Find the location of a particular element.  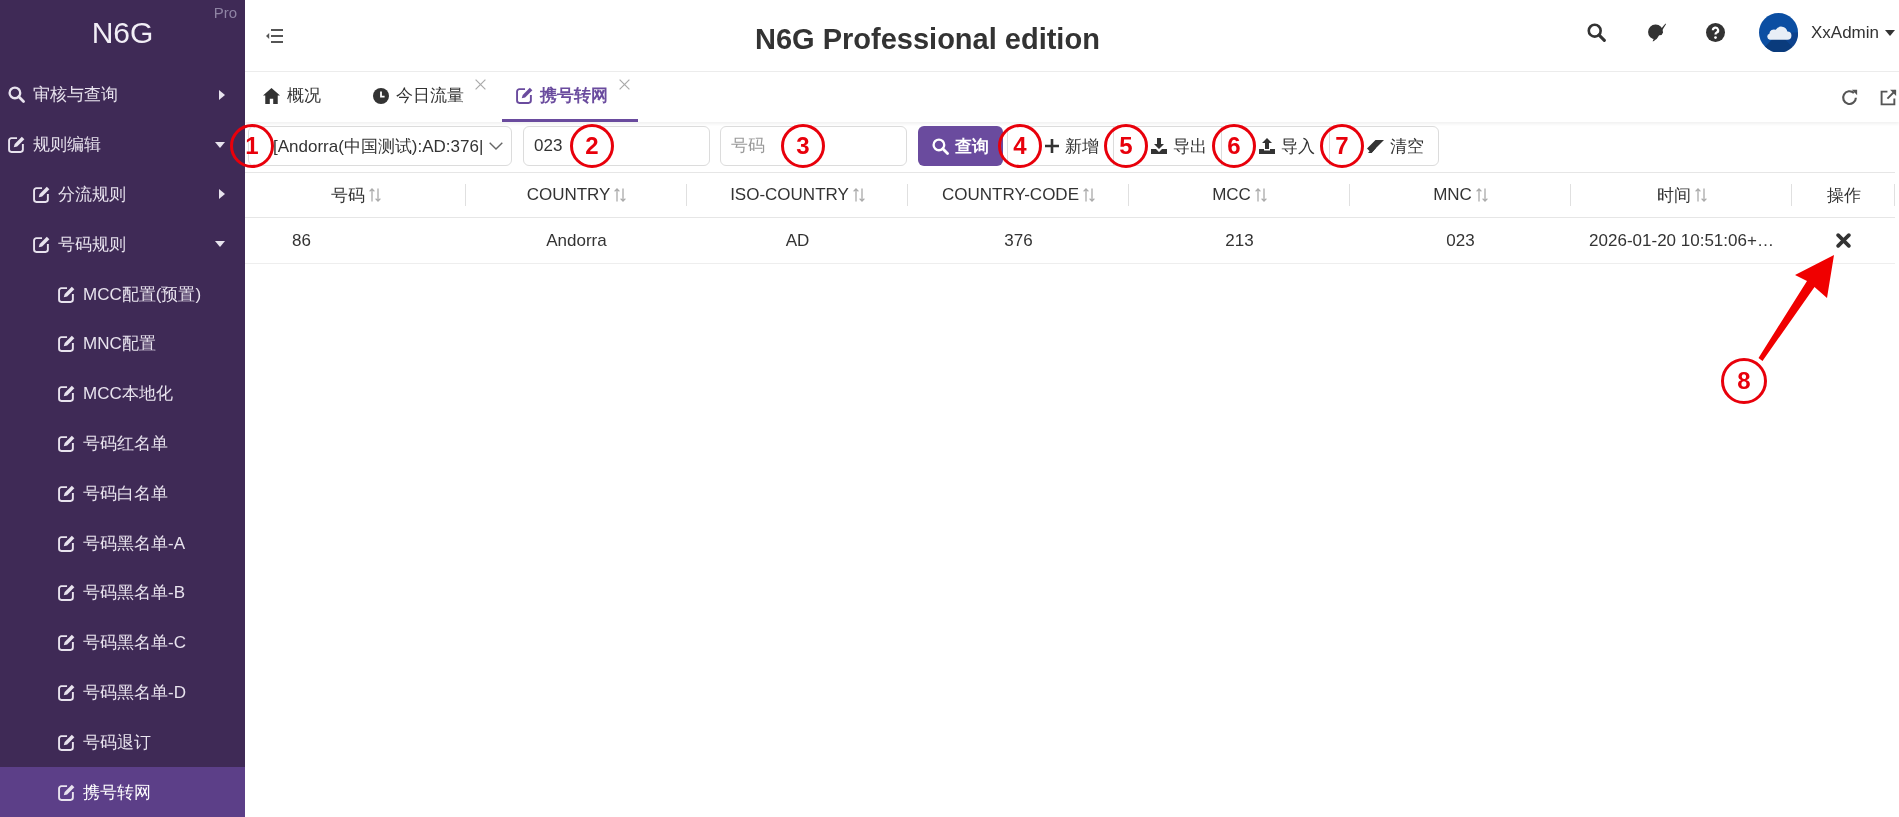

column-header: ISO-COUNTRY is located at coordinates (797, 195).